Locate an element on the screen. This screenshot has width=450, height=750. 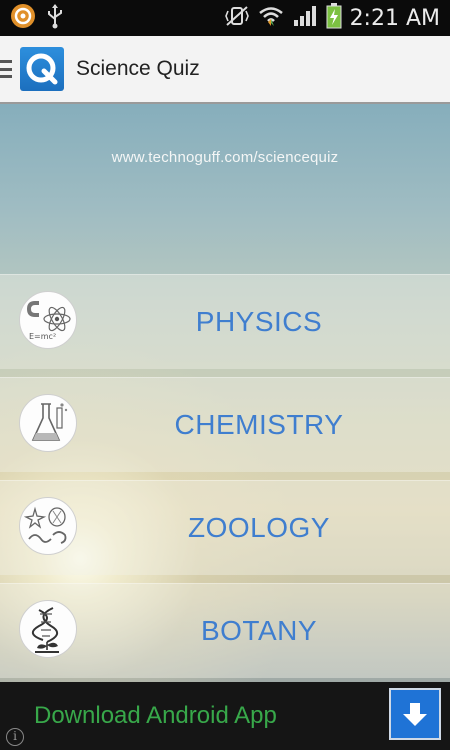
category-physics-button: E=mc² PHYSICS is located at coordinates (225, 321).